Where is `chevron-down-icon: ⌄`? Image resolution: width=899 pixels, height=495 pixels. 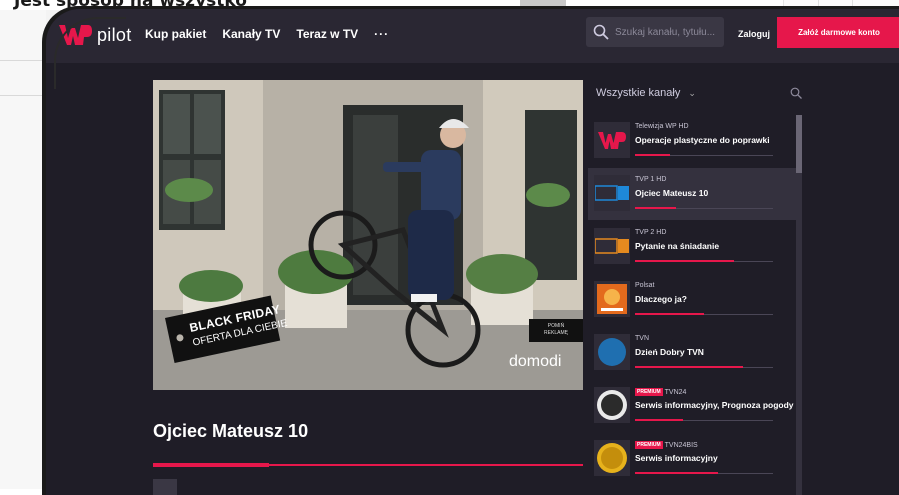
chevron-down-icon: ⌄ is located at coordinates (692, 92).